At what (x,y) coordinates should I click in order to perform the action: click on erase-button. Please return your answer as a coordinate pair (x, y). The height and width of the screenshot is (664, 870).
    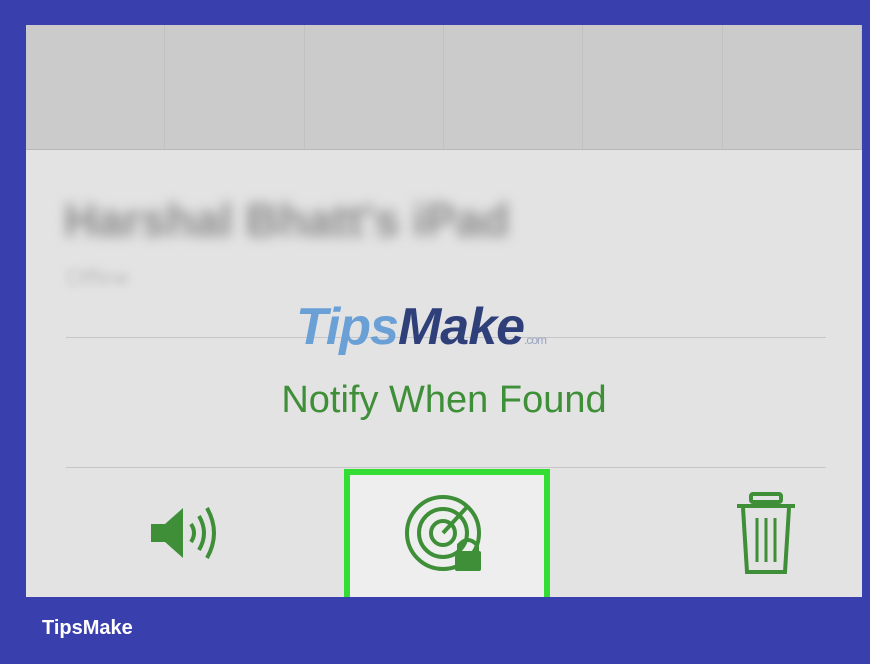
    Looking at the image, I should click on (764, 533).